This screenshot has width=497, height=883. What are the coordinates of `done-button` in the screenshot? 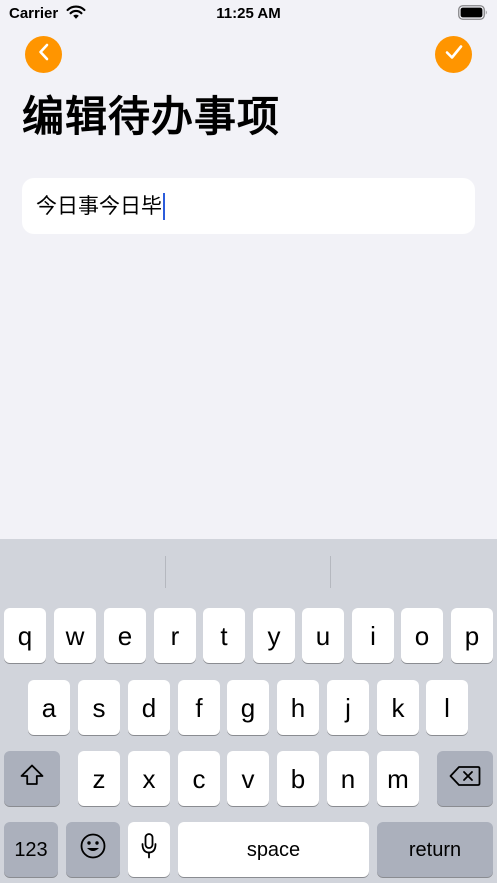 It's located at (453, 54).